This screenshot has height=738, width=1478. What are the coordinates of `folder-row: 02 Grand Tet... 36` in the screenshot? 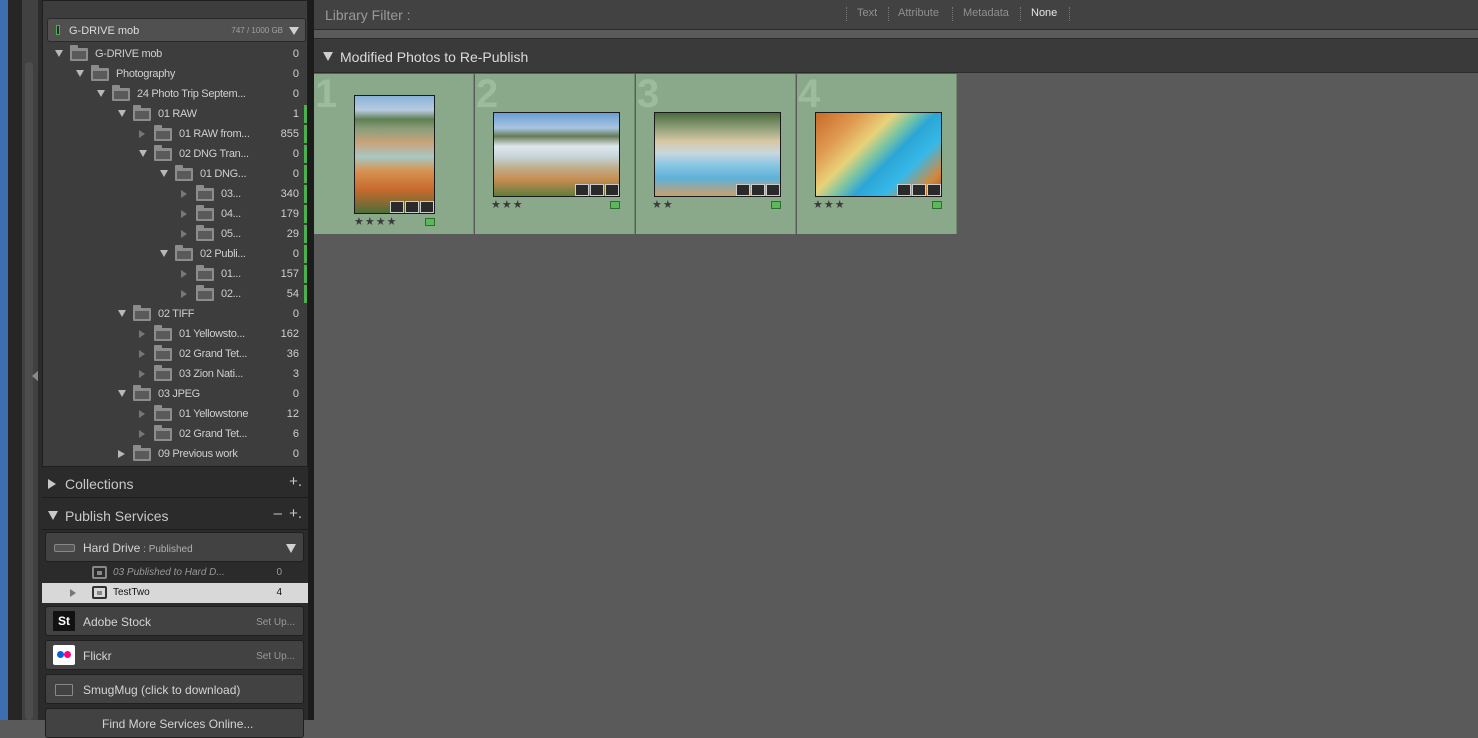 It's located at (176, 354).